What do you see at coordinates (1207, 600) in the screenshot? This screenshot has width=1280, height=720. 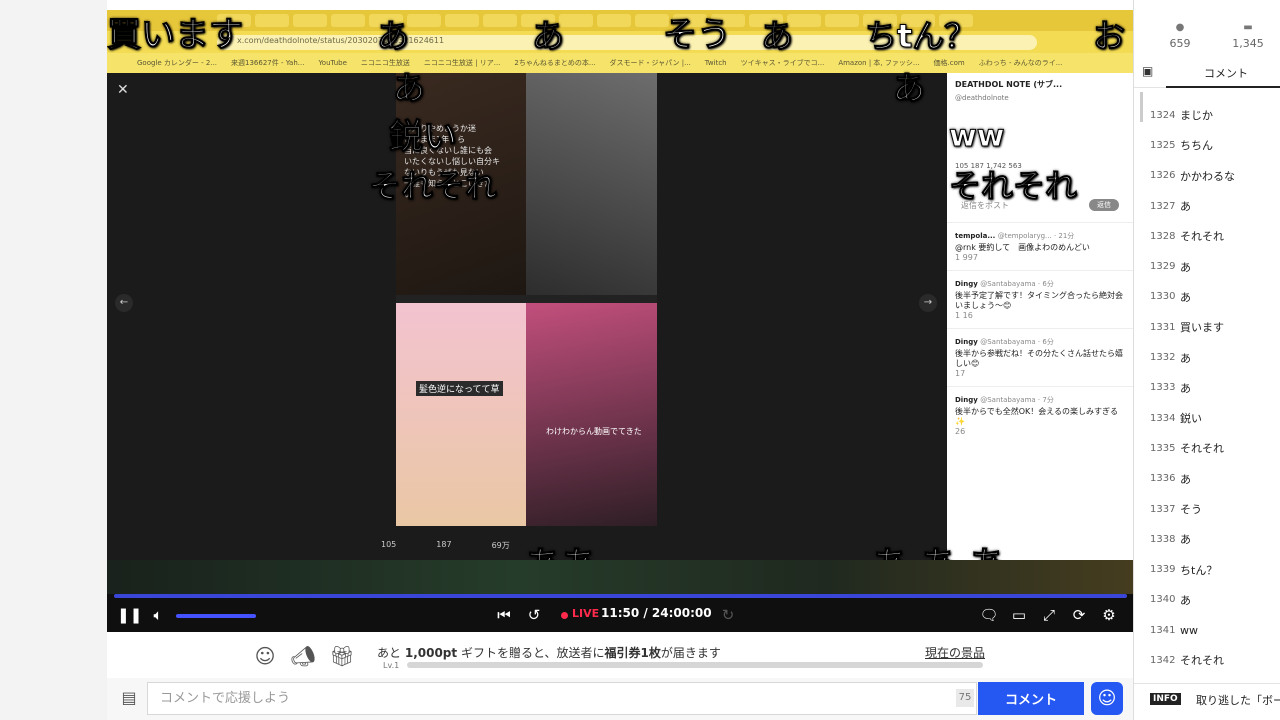 I see `comment-row: 1340 あ` at bounding box center [1207, 600].